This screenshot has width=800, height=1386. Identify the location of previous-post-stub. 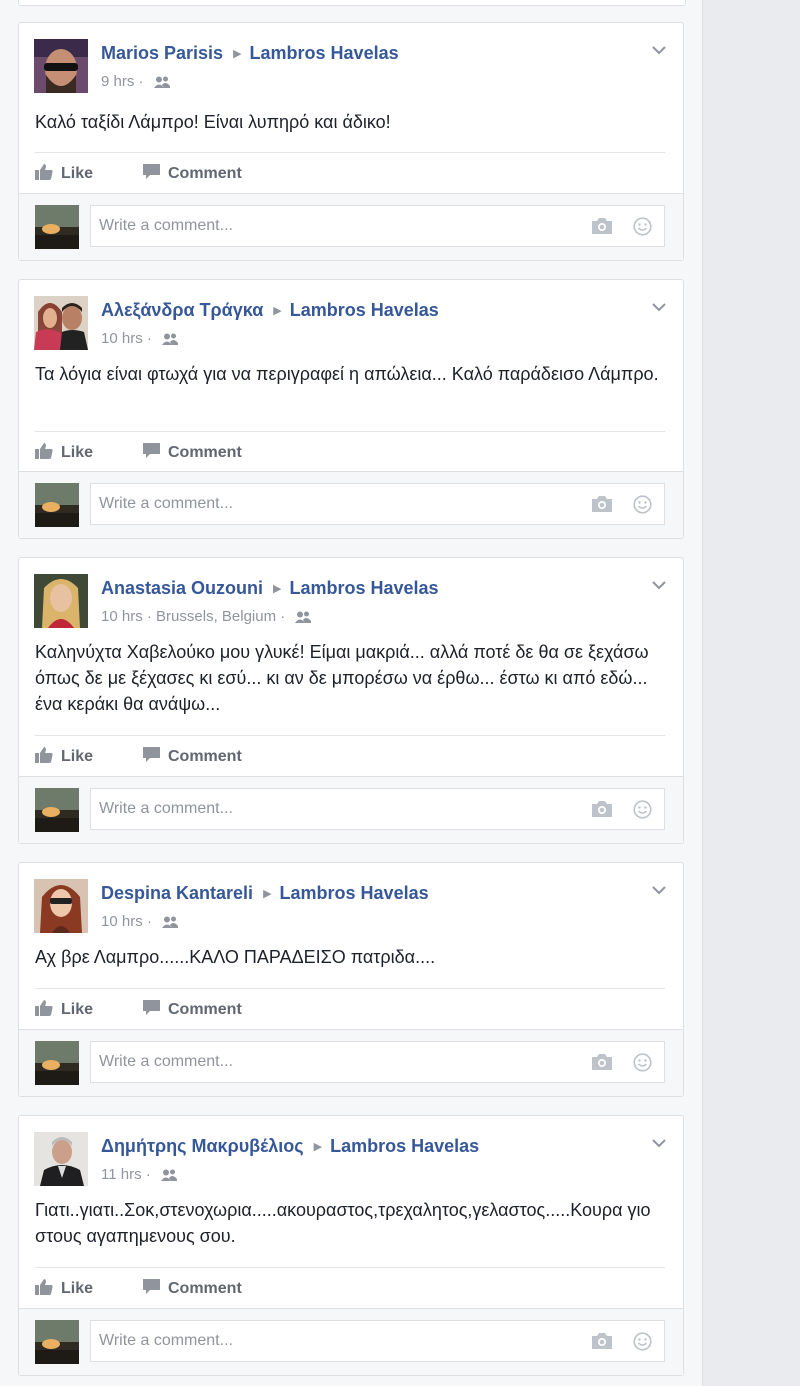
(352, 3).